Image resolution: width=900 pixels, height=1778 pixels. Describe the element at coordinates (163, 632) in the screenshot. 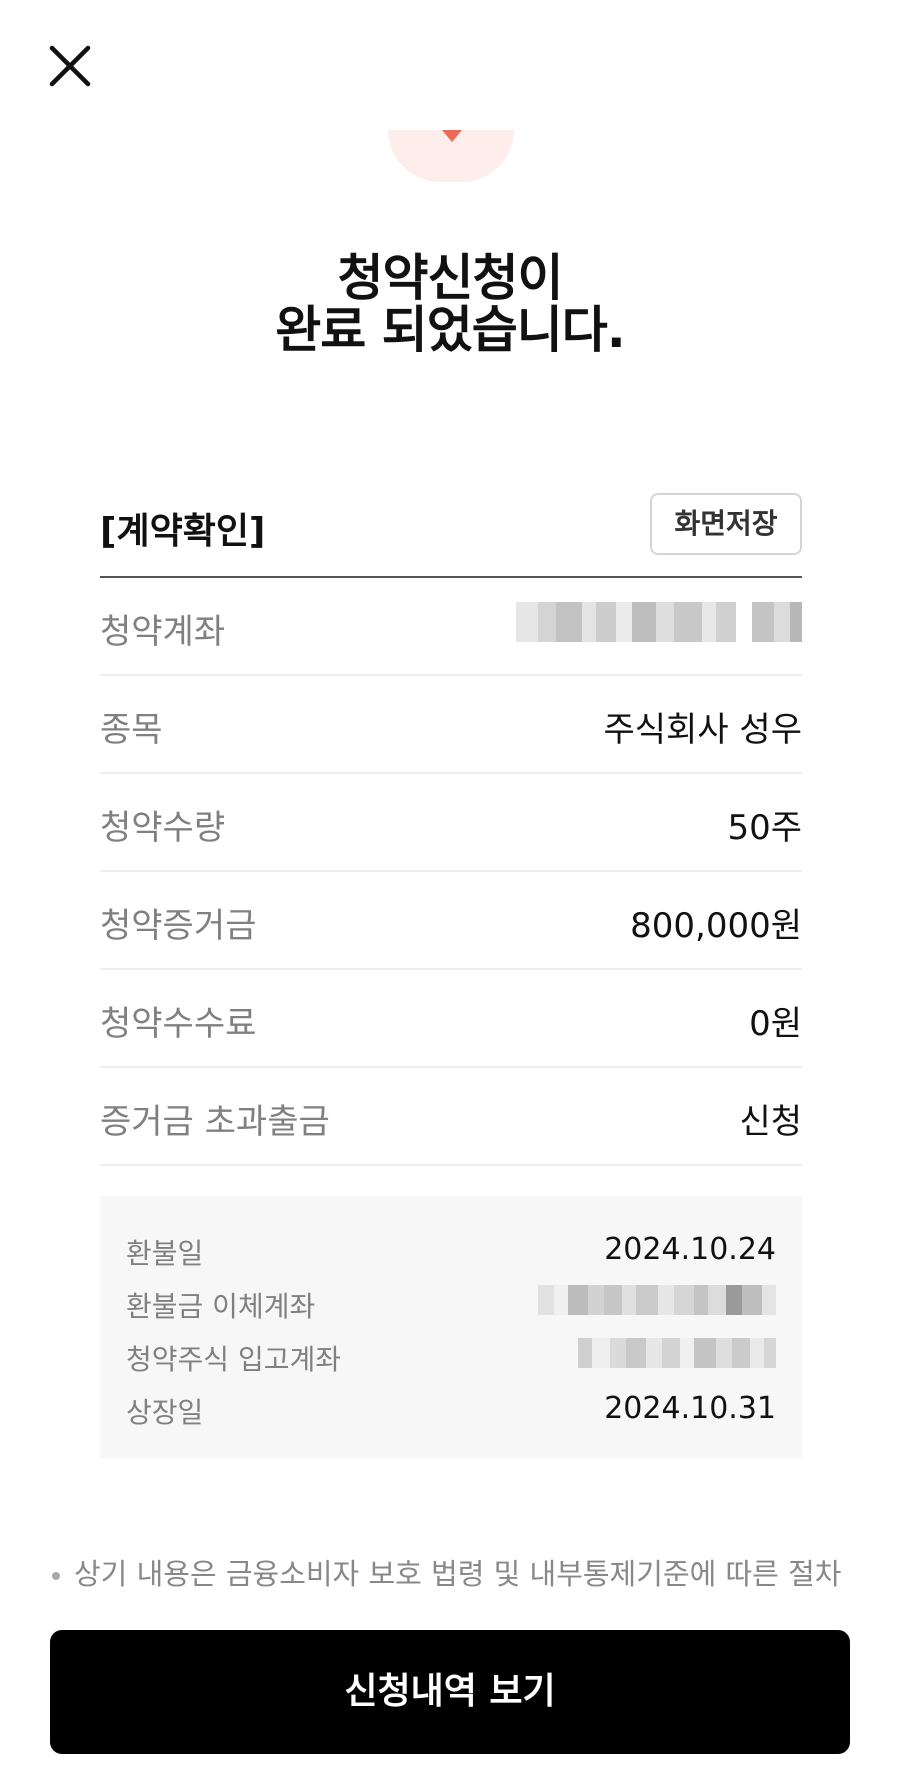

I see `detail-label: 청약계좌` at that location.